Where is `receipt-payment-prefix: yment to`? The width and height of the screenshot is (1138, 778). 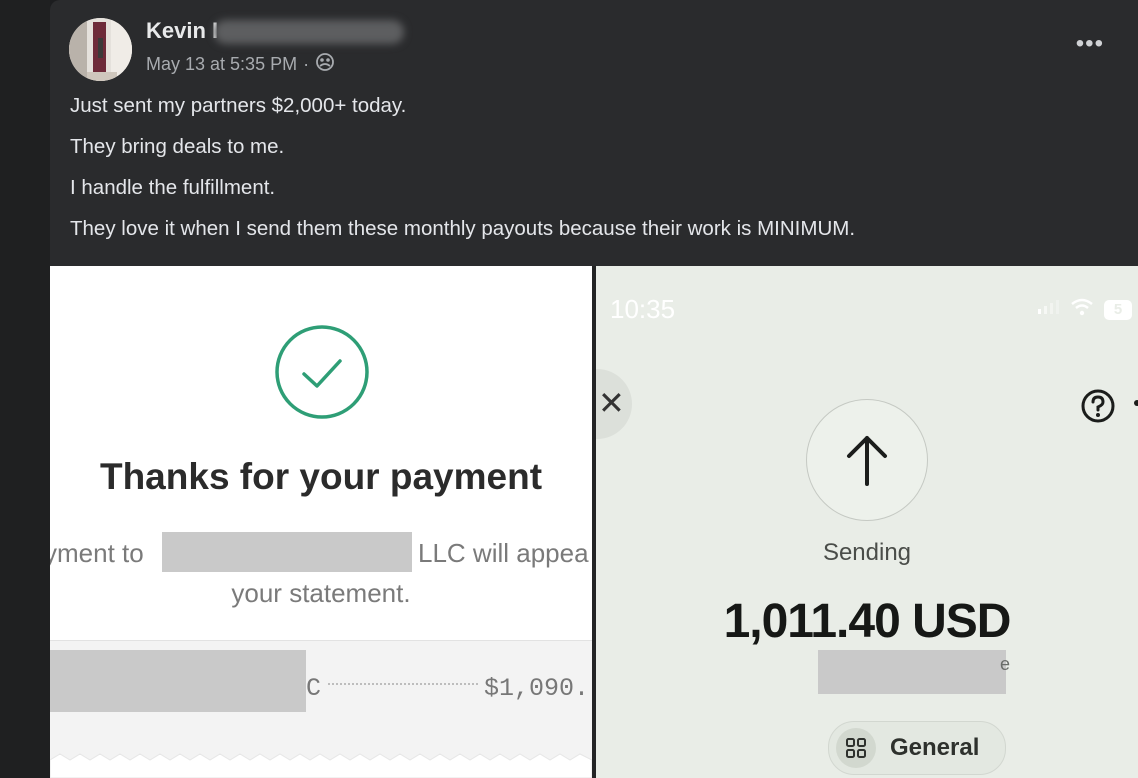 receipt-payment-prefix: yment to is located at coordinates (97, 553).